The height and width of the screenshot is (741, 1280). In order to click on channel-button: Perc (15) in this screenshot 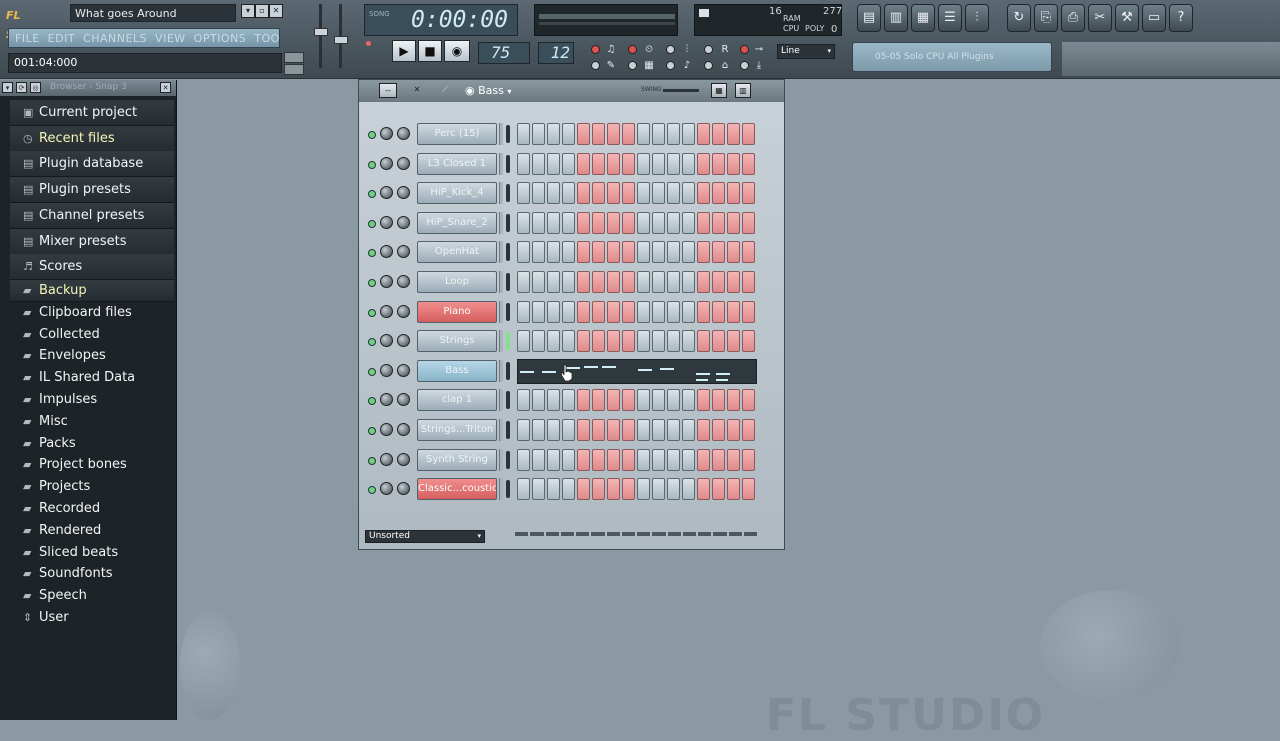, I will do `click(457, 134)`.